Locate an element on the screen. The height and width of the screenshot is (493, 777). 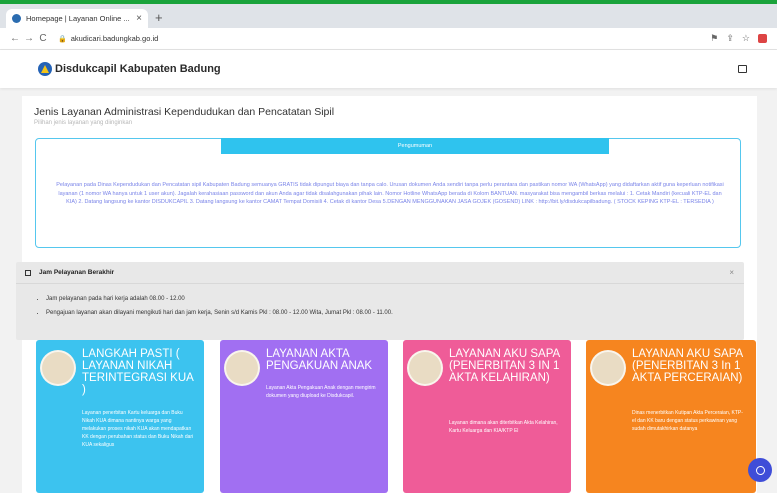
site-navbar: Disdukcapil Kabupaten Badung is located at coordinates (388, 69).